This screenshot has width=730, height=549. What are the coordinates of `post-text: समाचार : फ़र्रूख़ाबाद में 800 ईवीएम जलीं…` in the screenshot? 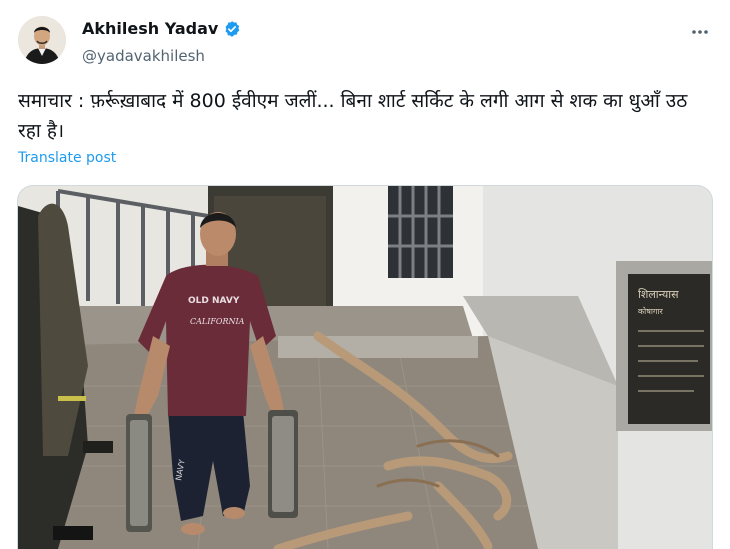 It's located at (353, 116).